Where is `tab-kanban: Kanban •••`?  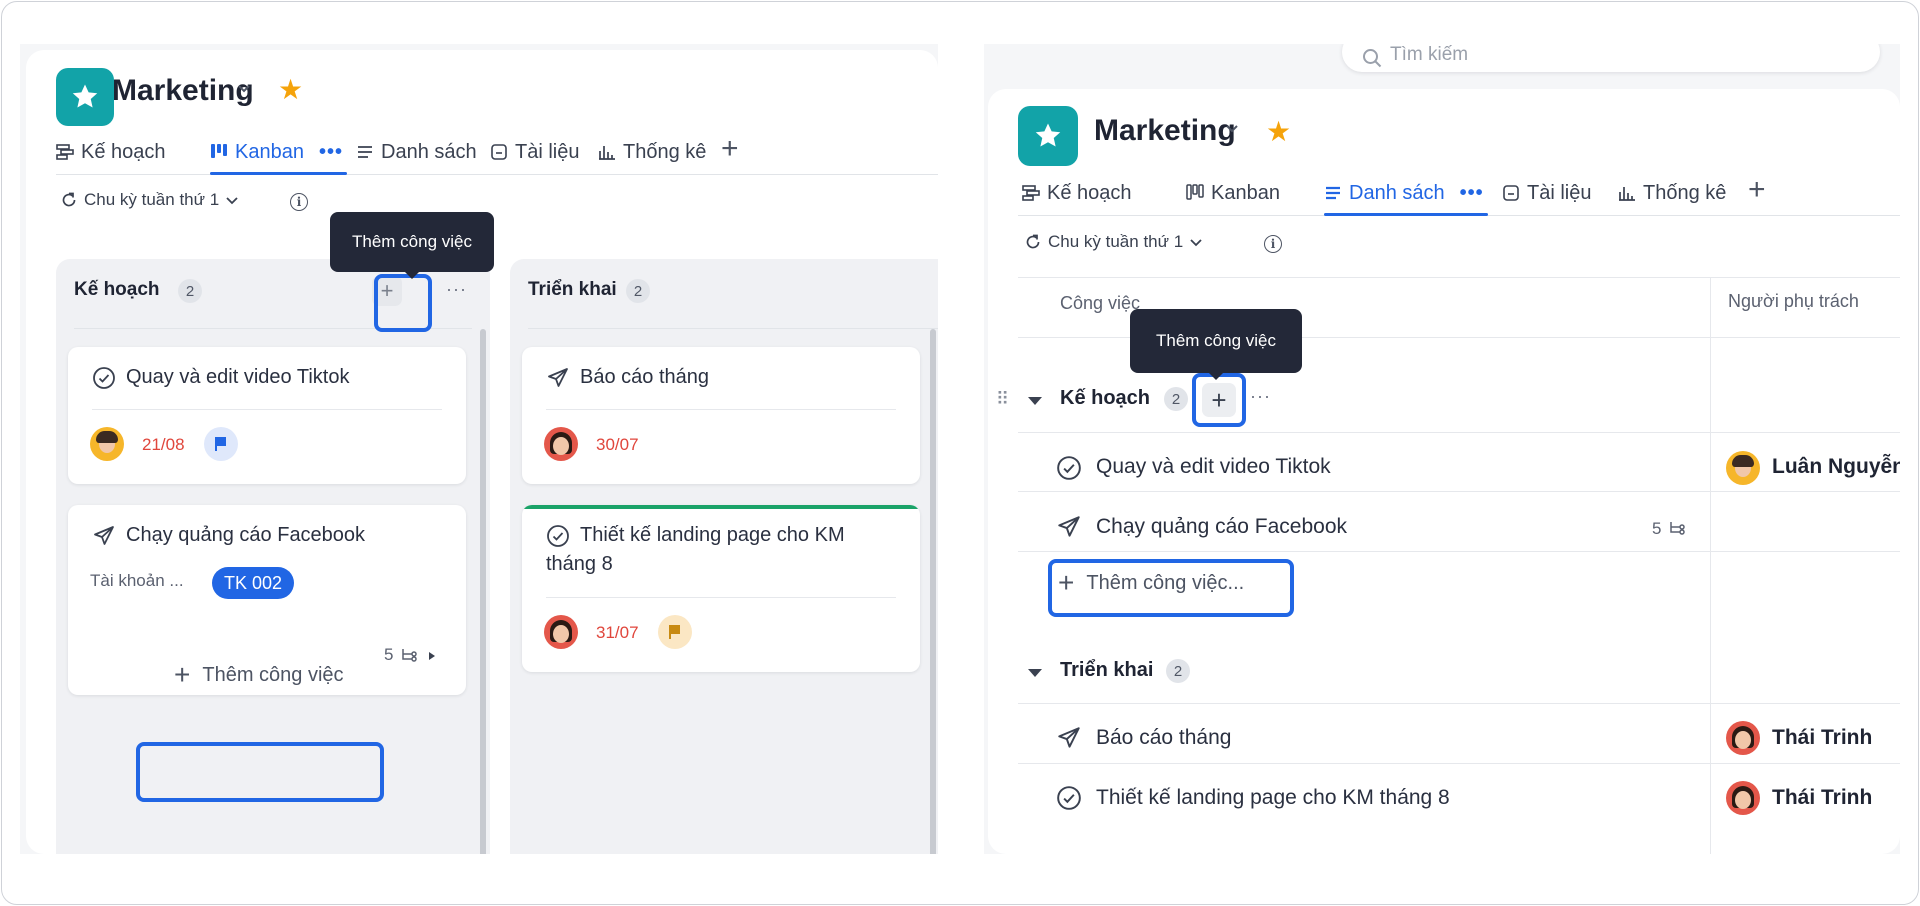
tab-kanban: Kanban ••• is located at coordinates (278, 152).